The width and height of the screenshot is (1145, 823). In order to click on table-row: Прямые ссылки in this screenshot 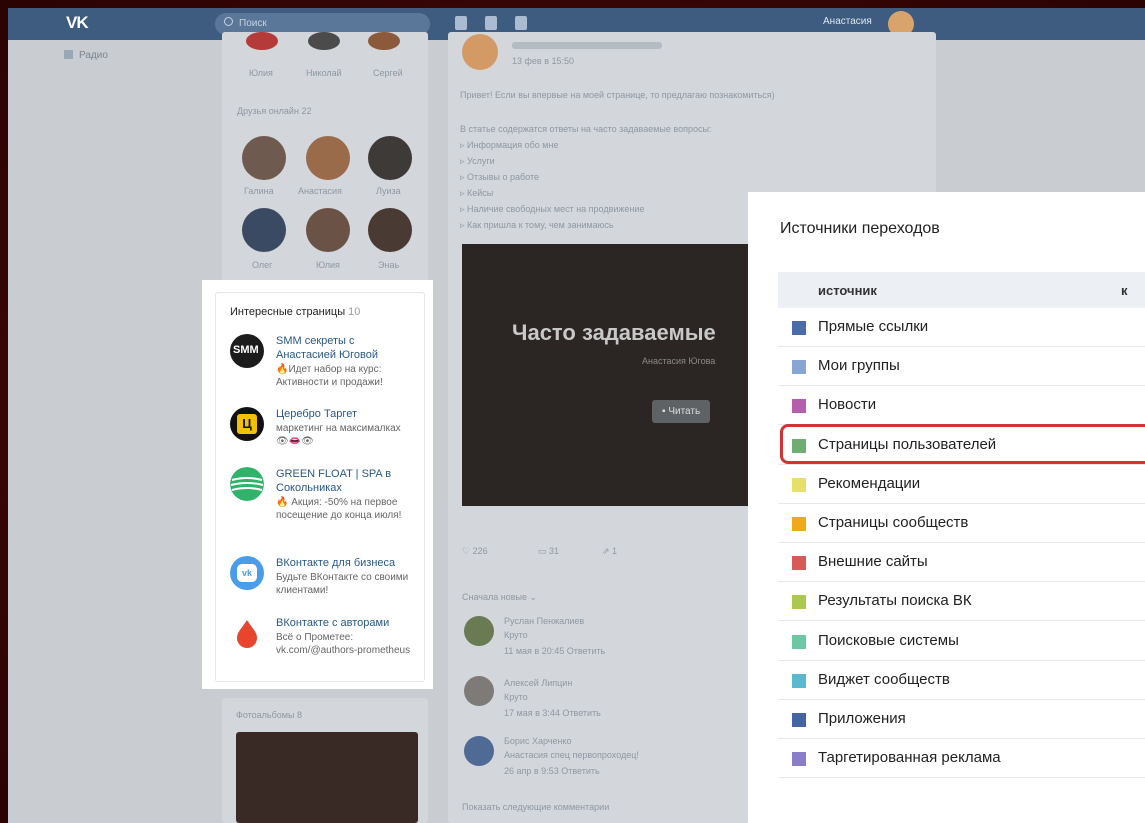, I will do `click(961, 327)`.